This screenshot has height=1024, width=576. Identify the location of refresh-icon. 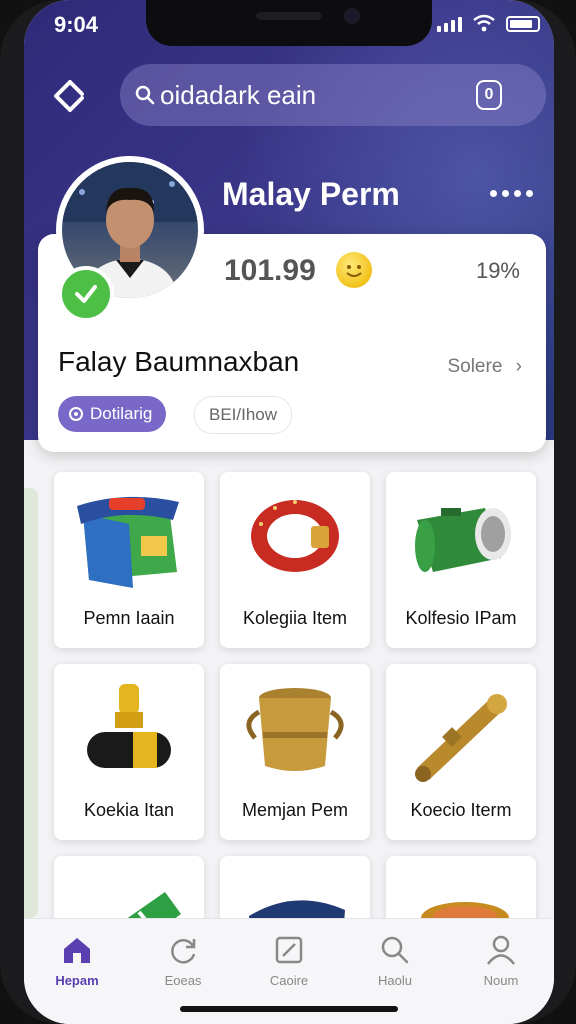
(183, 951).